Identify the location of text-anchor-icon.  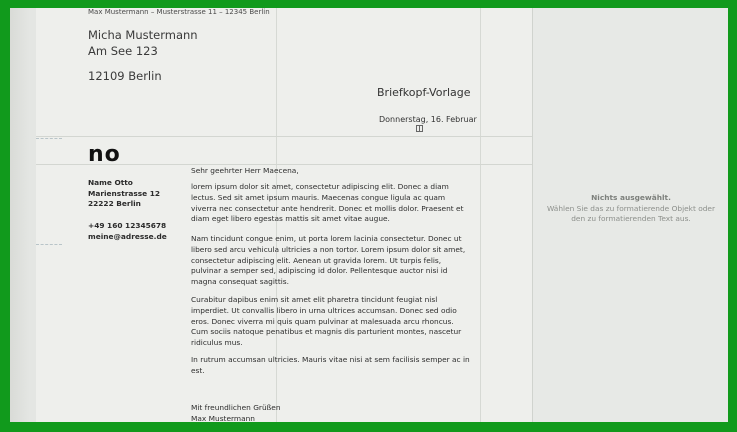
(419, 128).